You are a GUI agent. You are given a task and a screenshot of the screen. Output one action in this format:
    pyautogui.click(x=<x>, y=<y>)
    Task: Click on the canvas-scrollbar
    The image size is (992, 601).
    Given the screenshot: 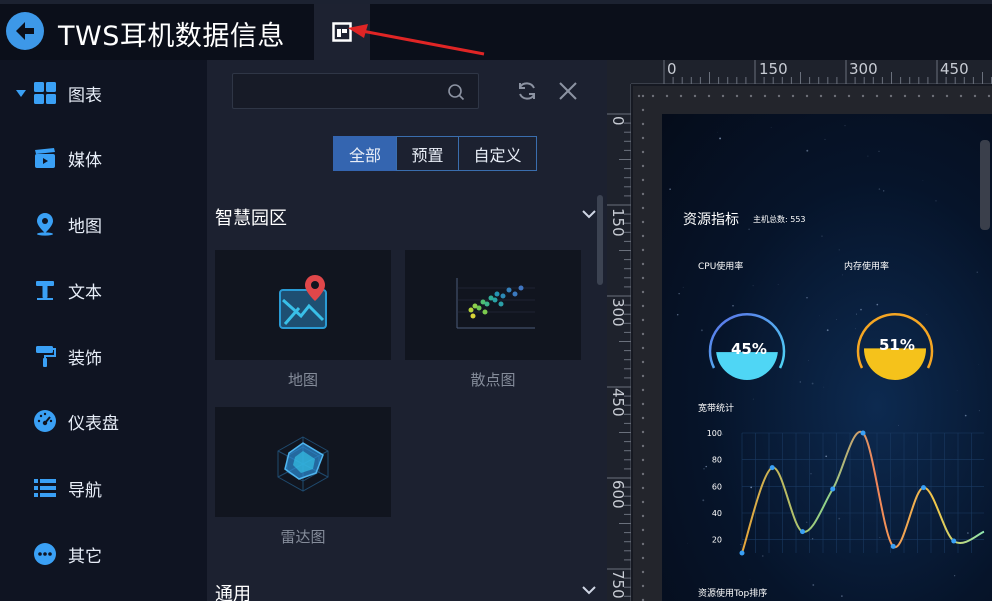 What is the action you would take?
    pyautogui.click(x=985, y=185)
    